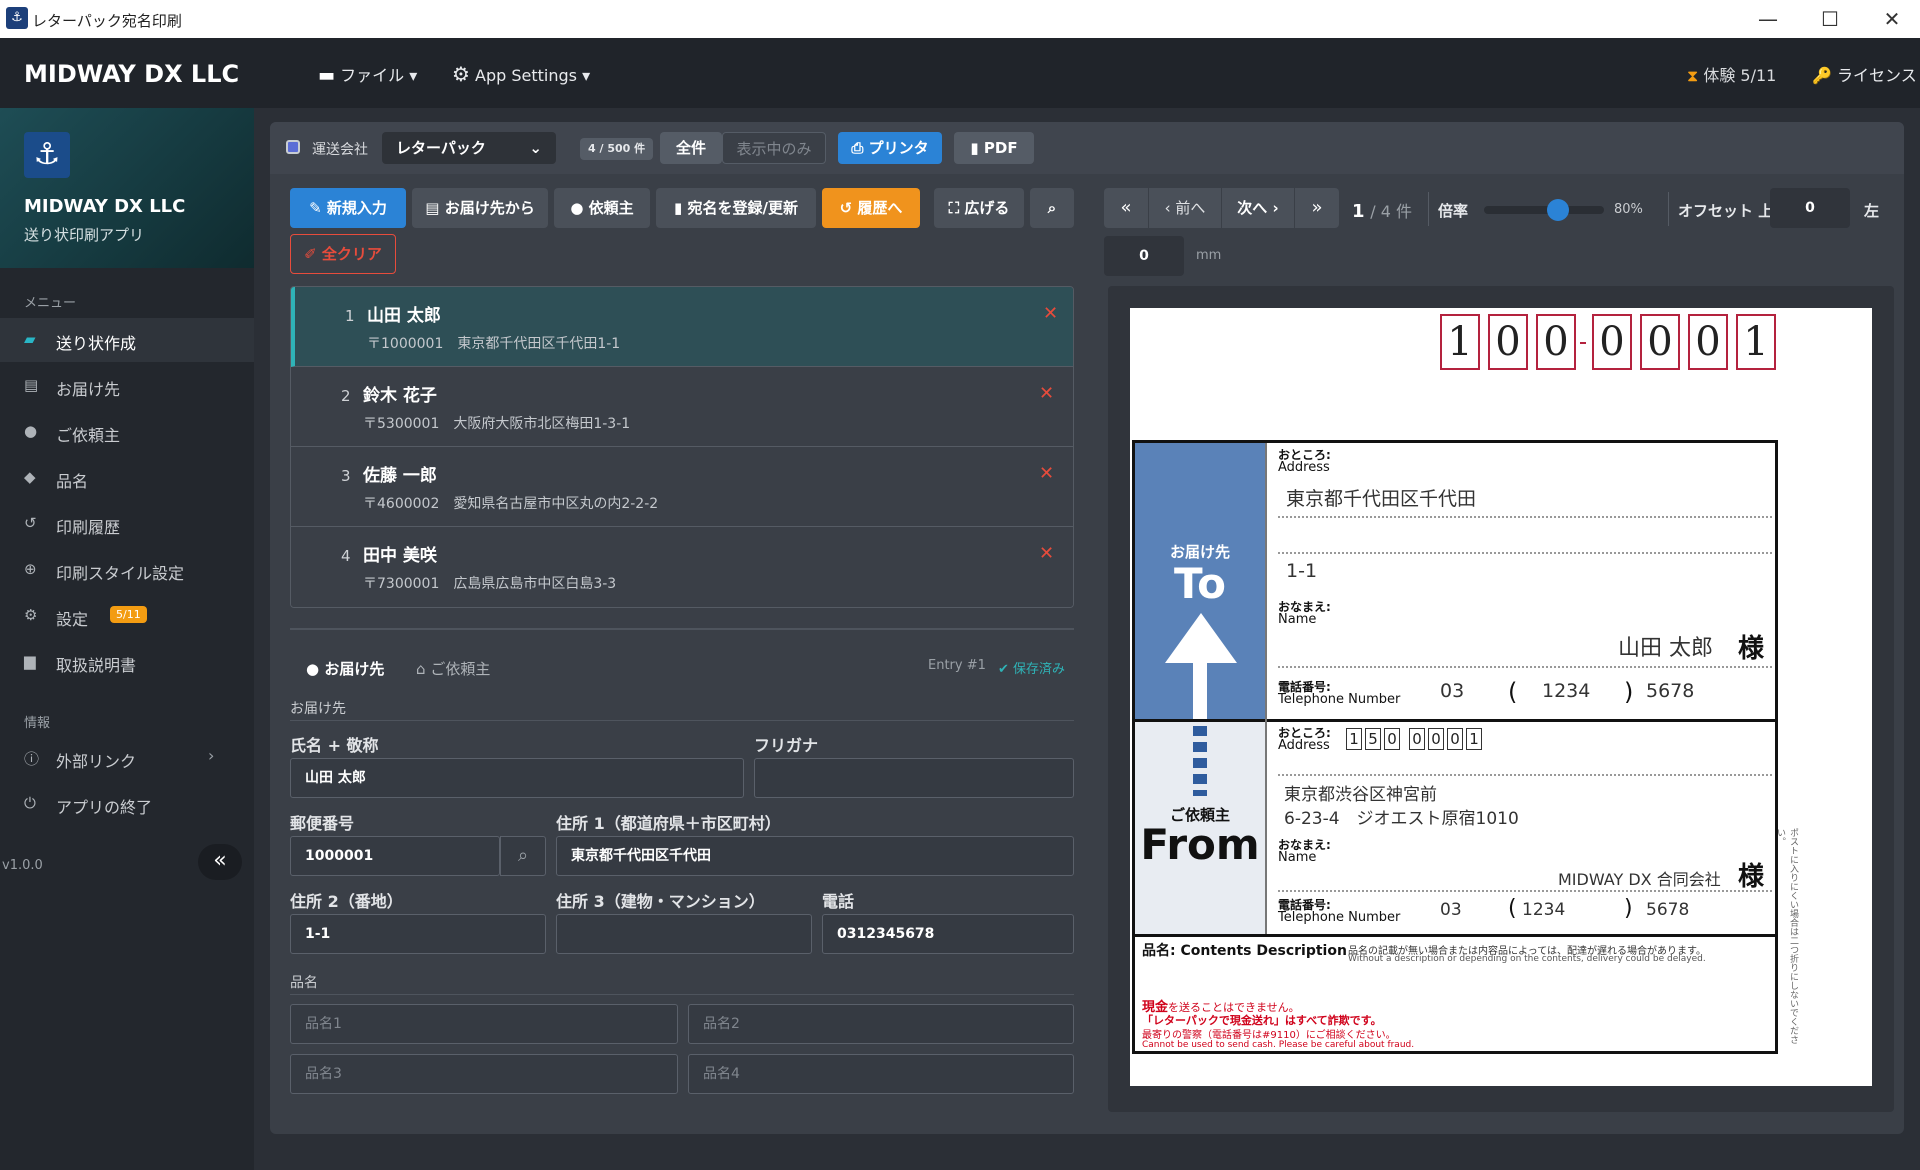  What do you see at coordinates (327, 75) in the screenshot?
I see `folder-icon: ▬` at bounding box center [327, 75].